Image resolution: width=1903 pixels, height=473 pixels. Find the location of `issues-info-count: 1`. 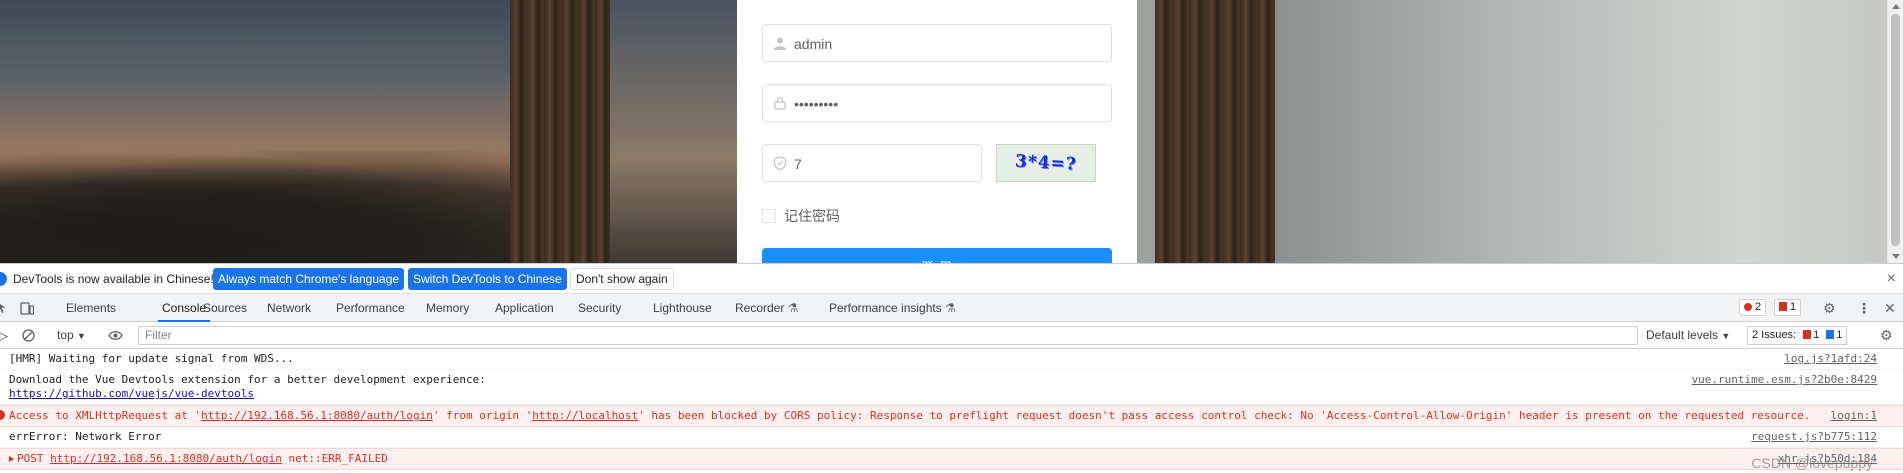

issues-info-count: 1 is located at coordinates (1839, 335).